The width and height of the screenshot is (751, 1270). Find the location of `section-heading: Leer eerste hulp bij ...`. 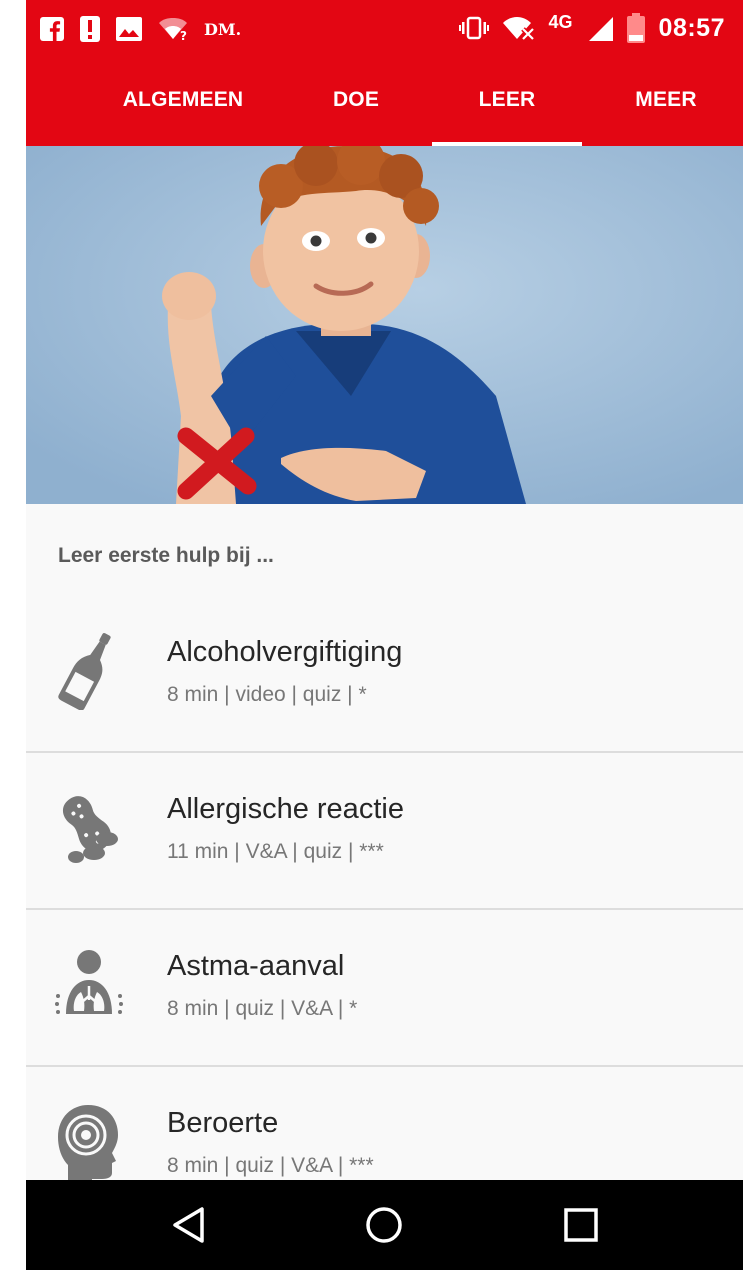

section-heading: Leer eerste hulp bij ... is located at coordinates (166, 555).